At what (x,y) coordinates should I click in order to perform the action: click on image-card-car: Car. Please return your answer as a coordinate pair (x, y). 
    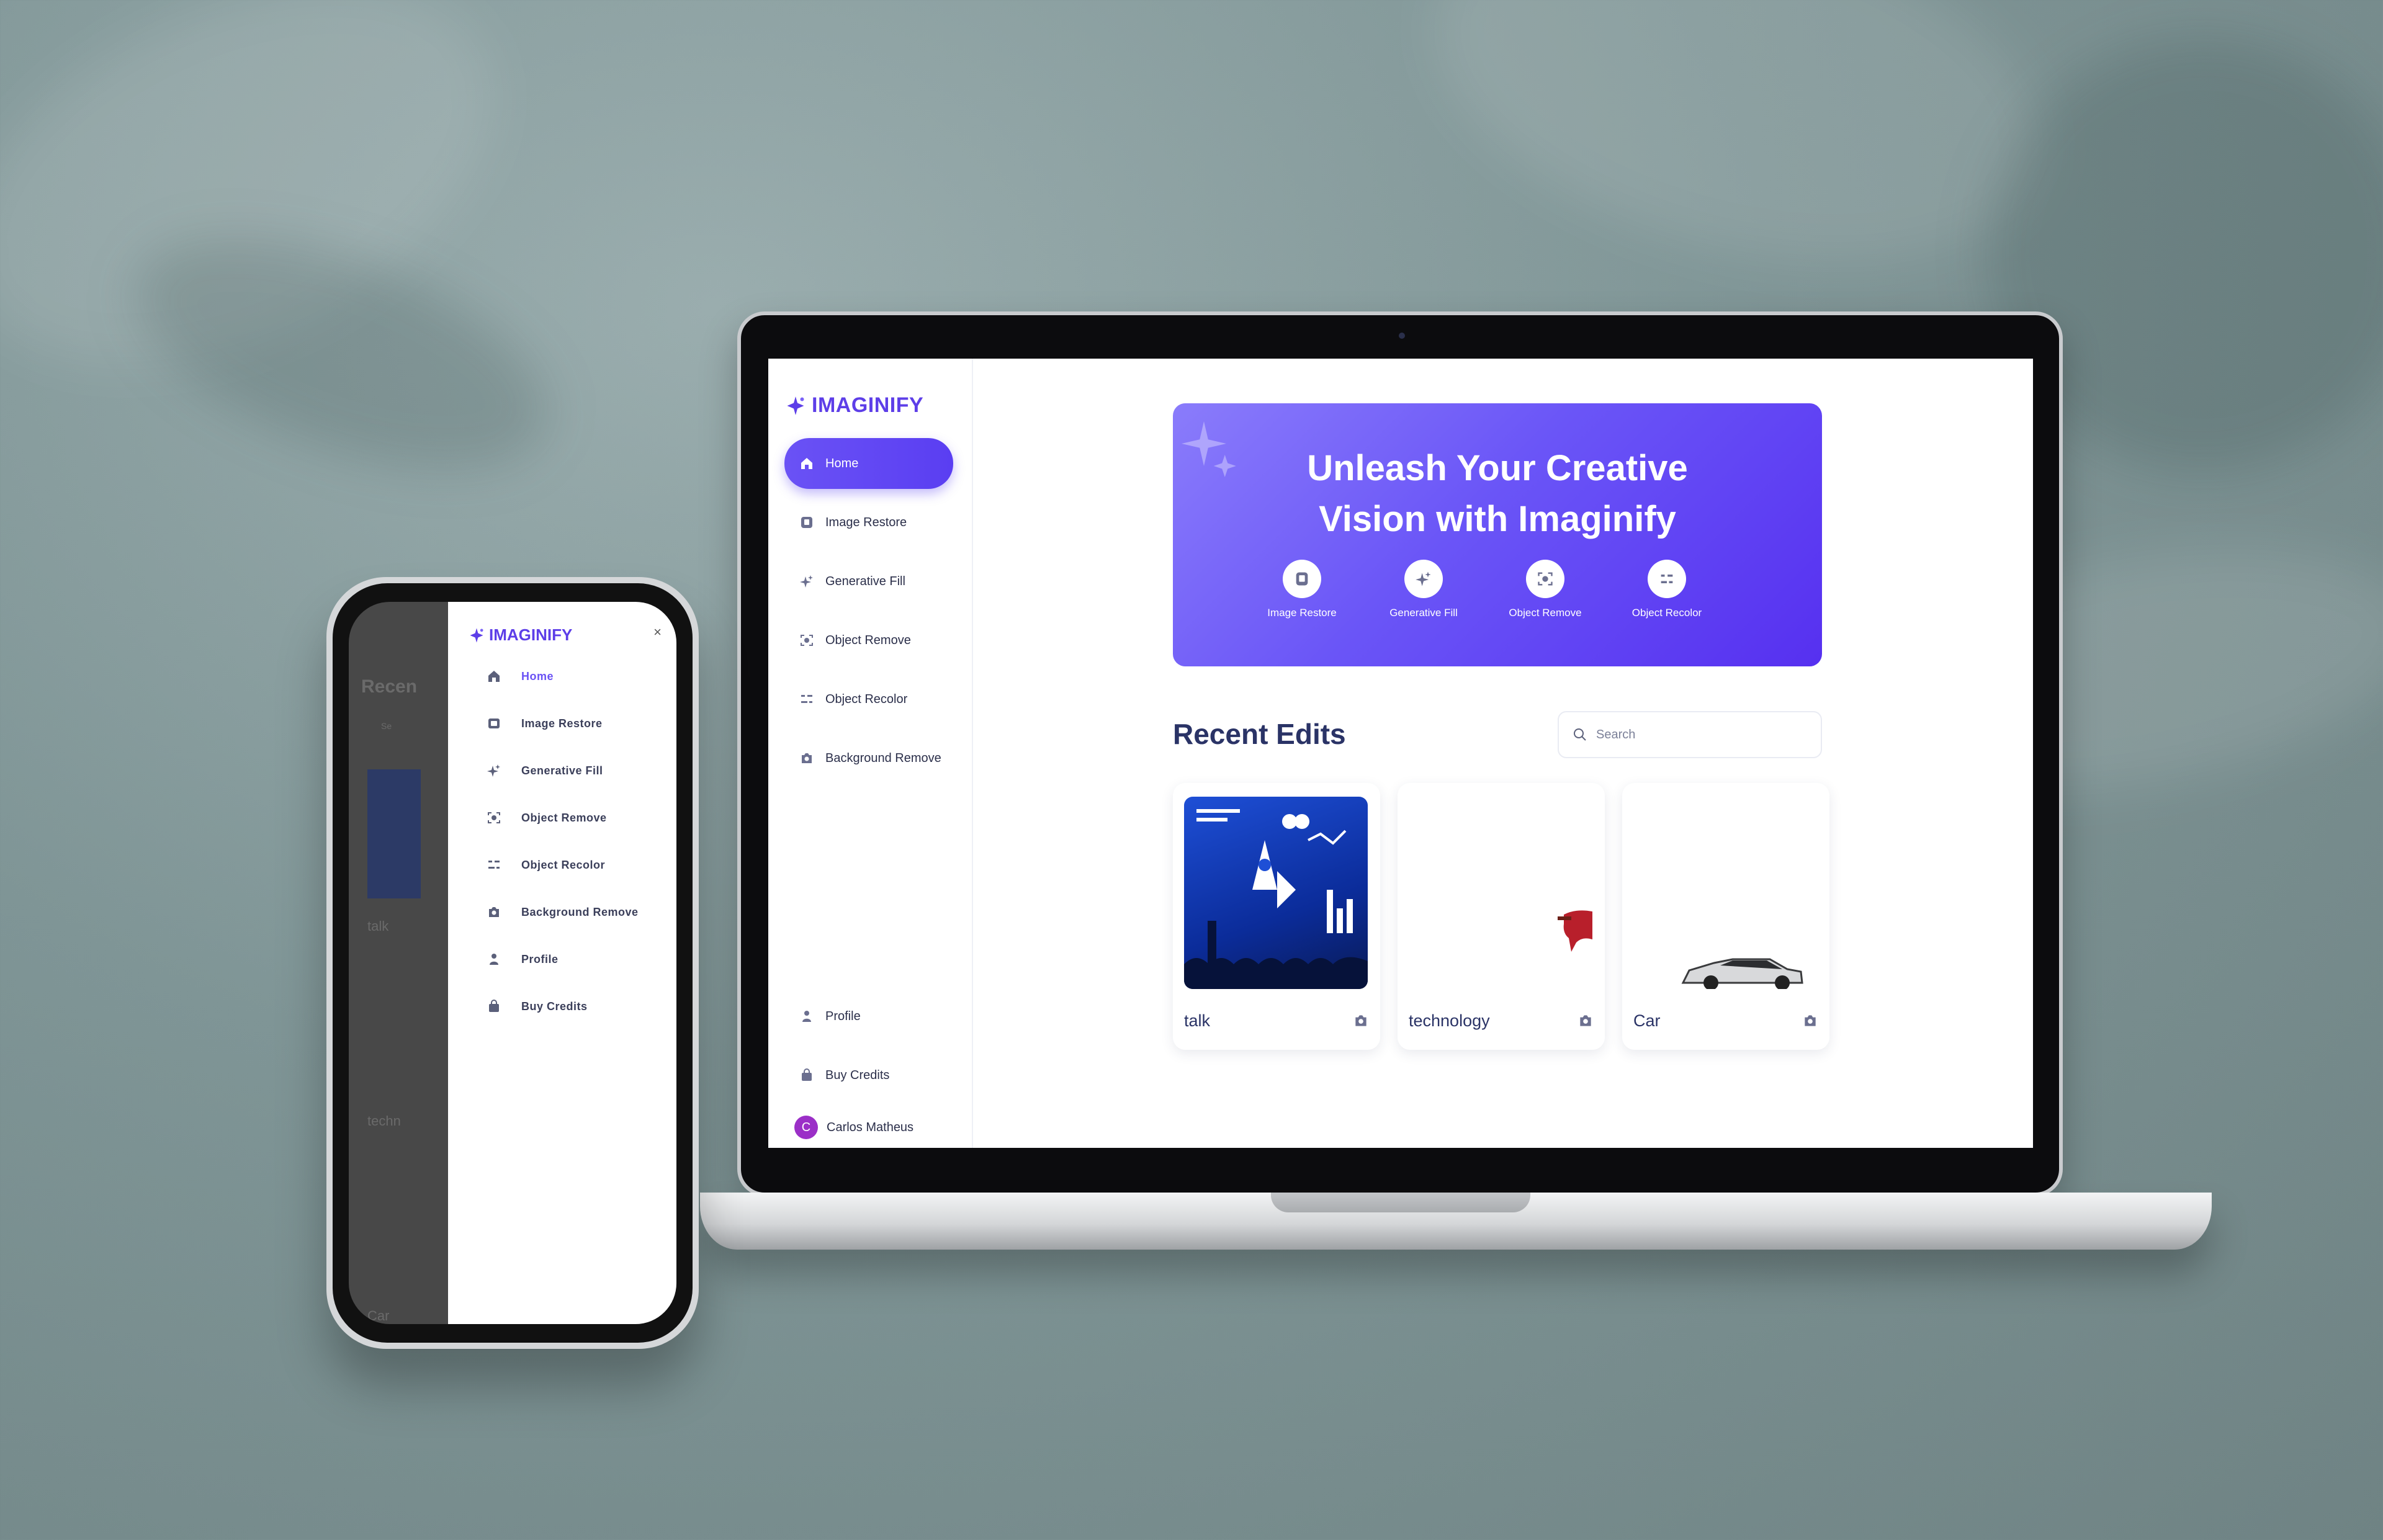
    Looking at the image, I should click on (1725, 916).